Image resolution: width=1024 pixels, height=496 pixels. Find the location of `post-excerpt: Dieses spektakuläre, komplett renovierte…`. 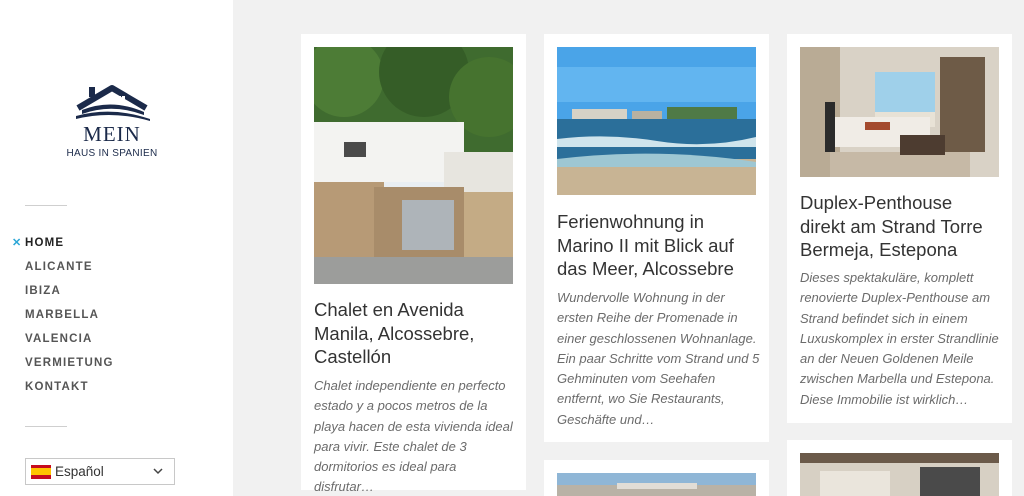

post-excerpt: Dieses spektakuläre, komplett renovierte… is located at coordinates (899, 338).